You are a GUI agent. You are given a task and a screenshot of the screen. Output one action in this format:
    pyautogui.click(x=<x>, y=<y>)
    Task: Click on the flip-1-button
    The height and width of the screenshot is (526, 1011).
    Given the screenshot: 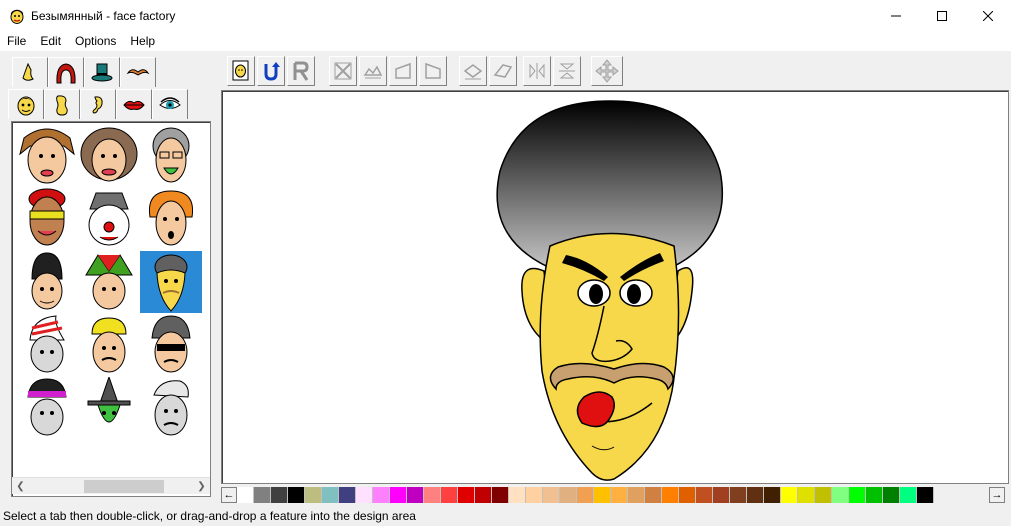 What is the action you would take?
    pyautogui.click(x=343, y=71)
    